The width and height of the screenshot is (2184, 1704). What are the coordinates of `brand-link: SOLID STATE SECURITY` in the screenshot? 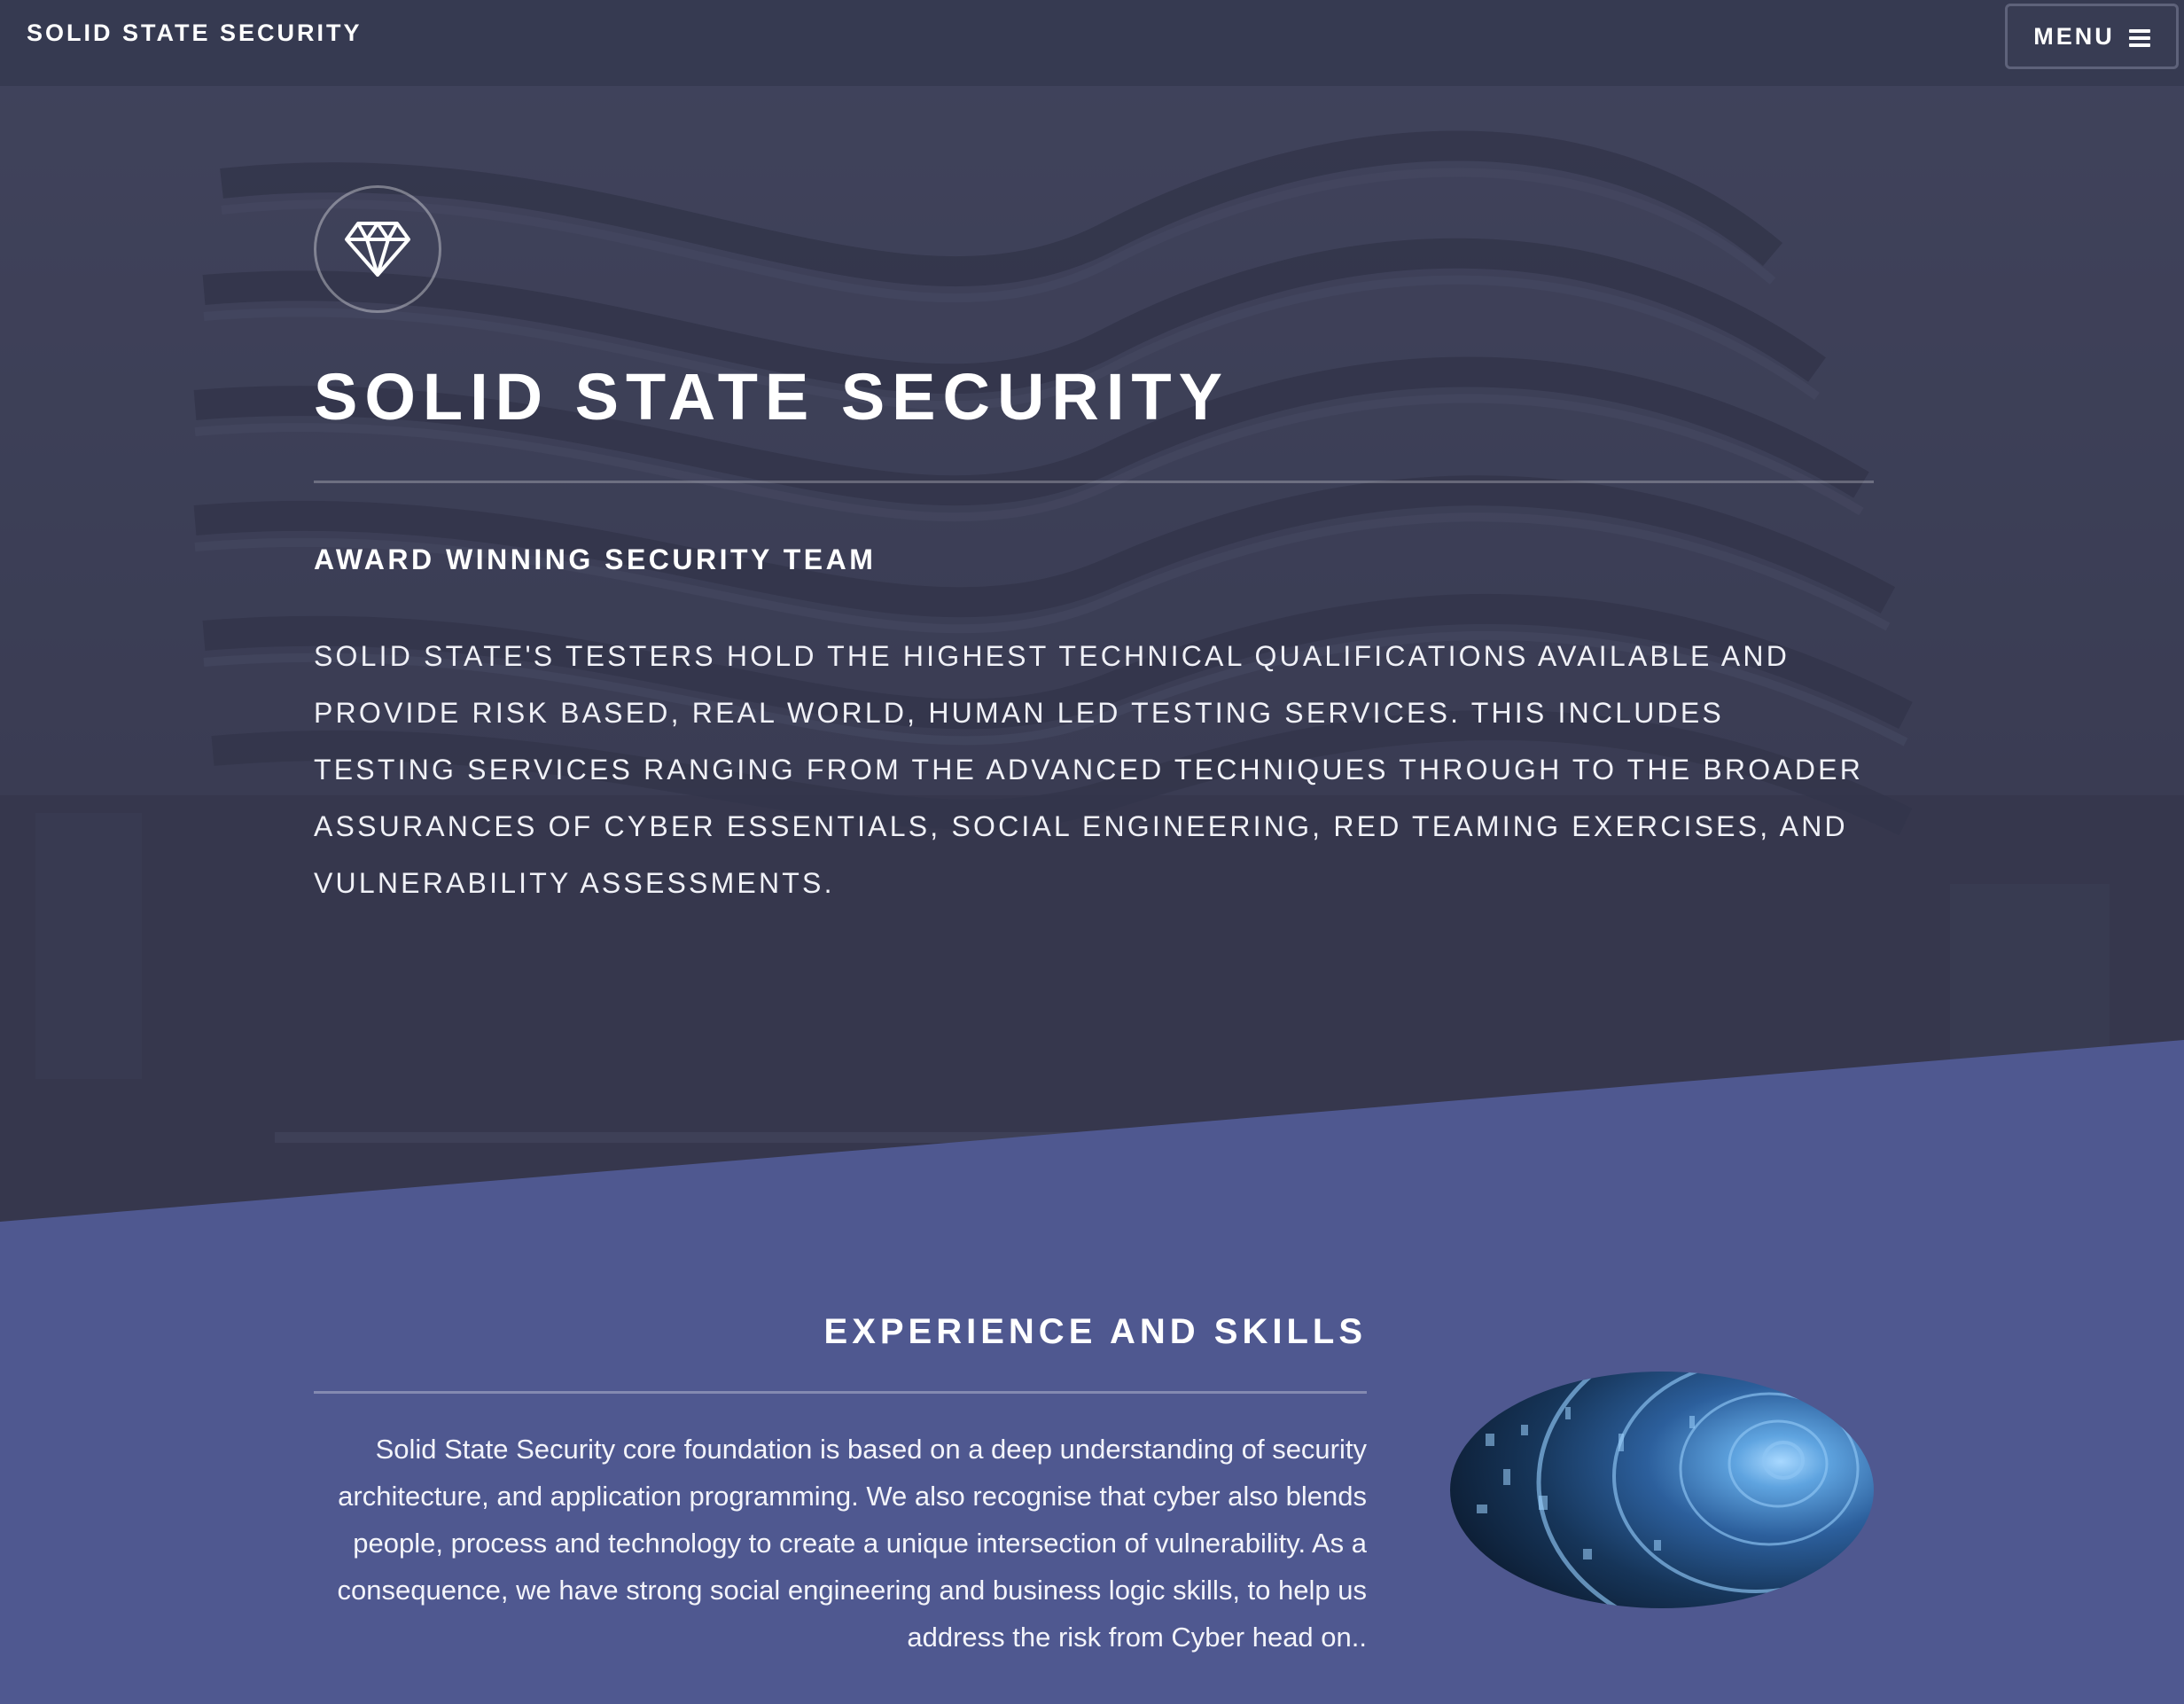 It's located at (195, 33).